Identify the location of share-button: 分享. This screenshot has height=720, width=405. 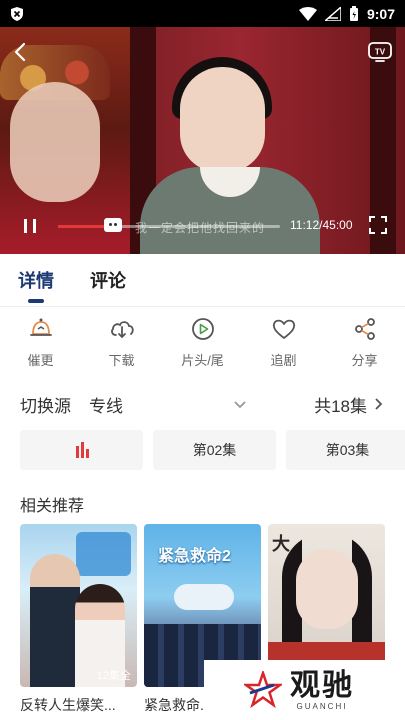
(365, 343).